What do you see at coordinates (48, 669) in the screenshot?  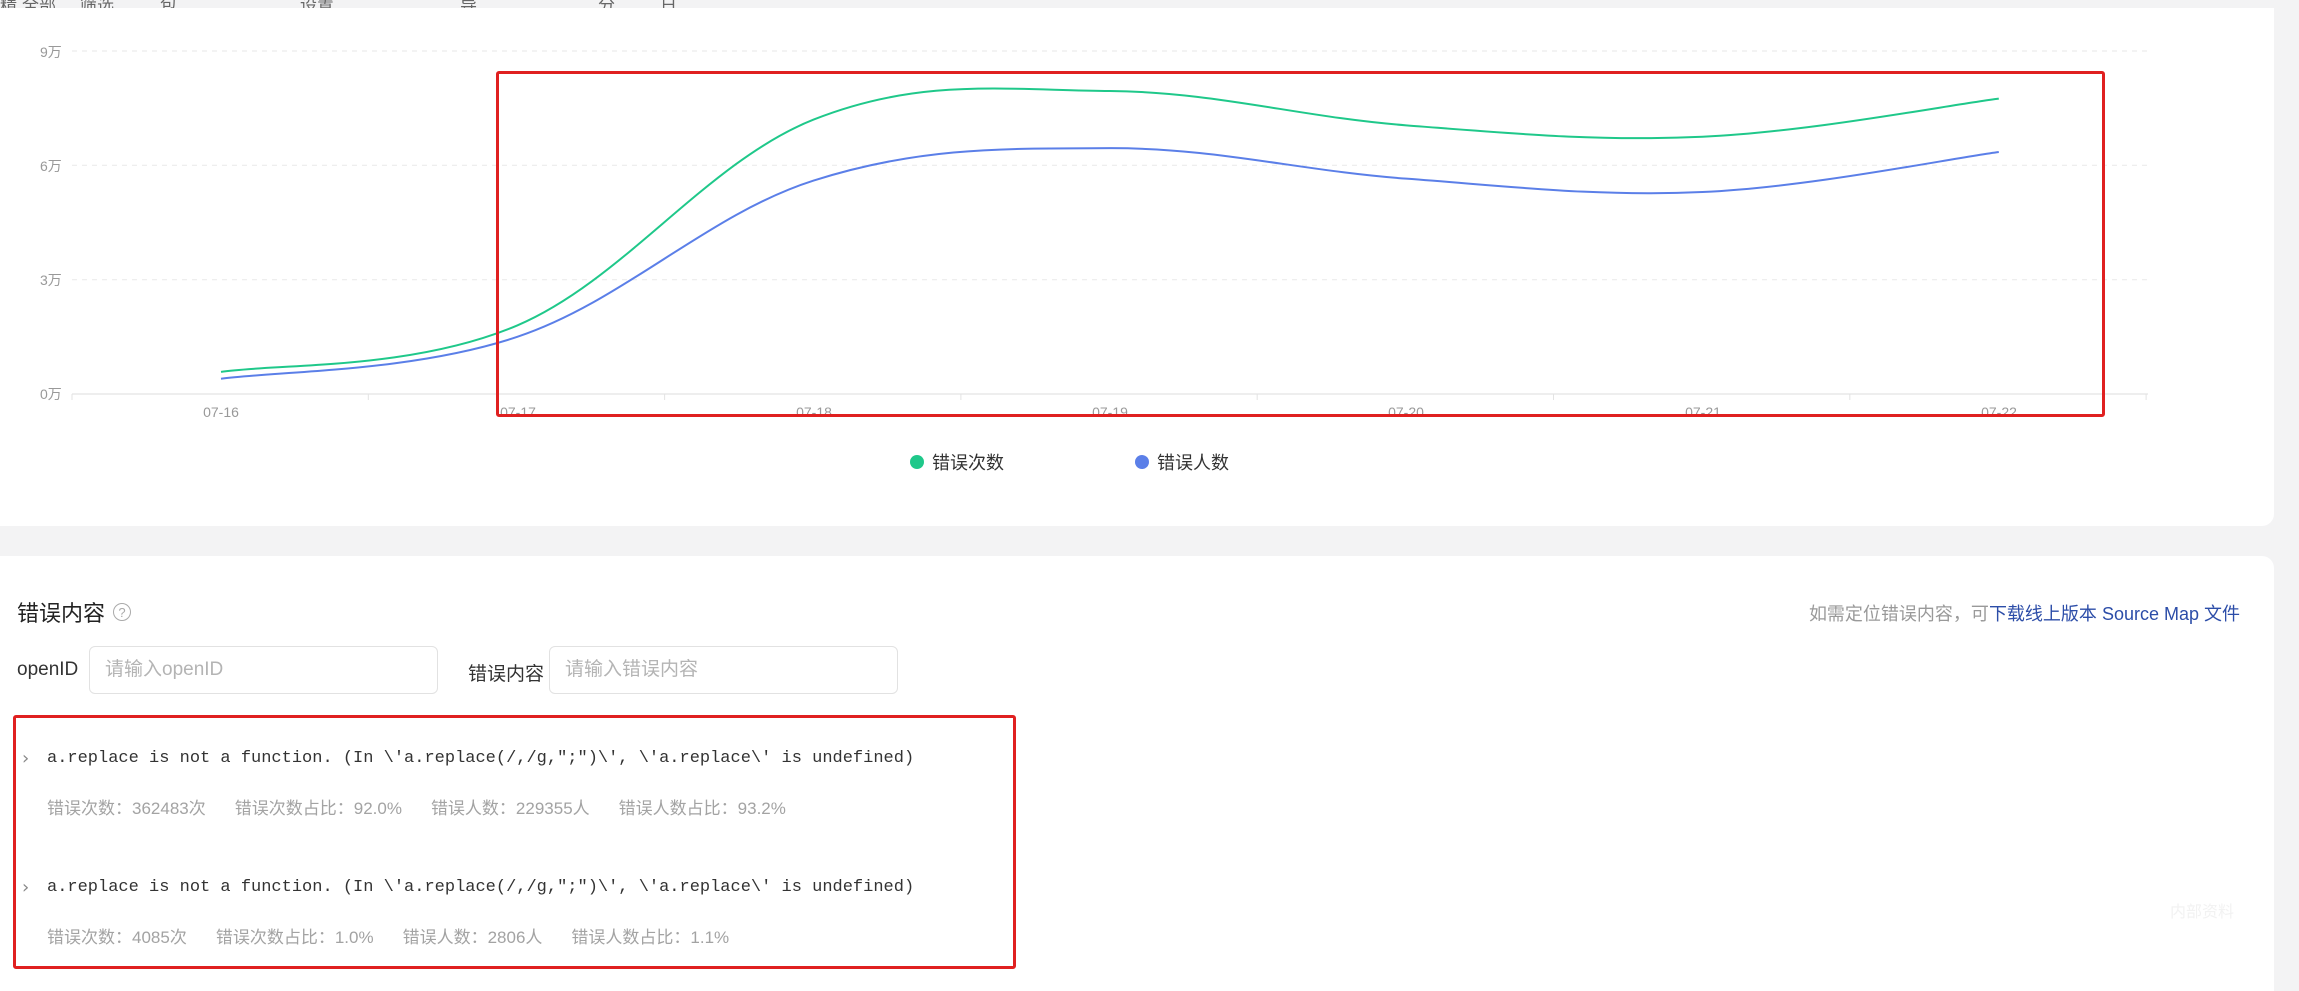 I see `openid-label: openID` at bounding box center [48, 669].